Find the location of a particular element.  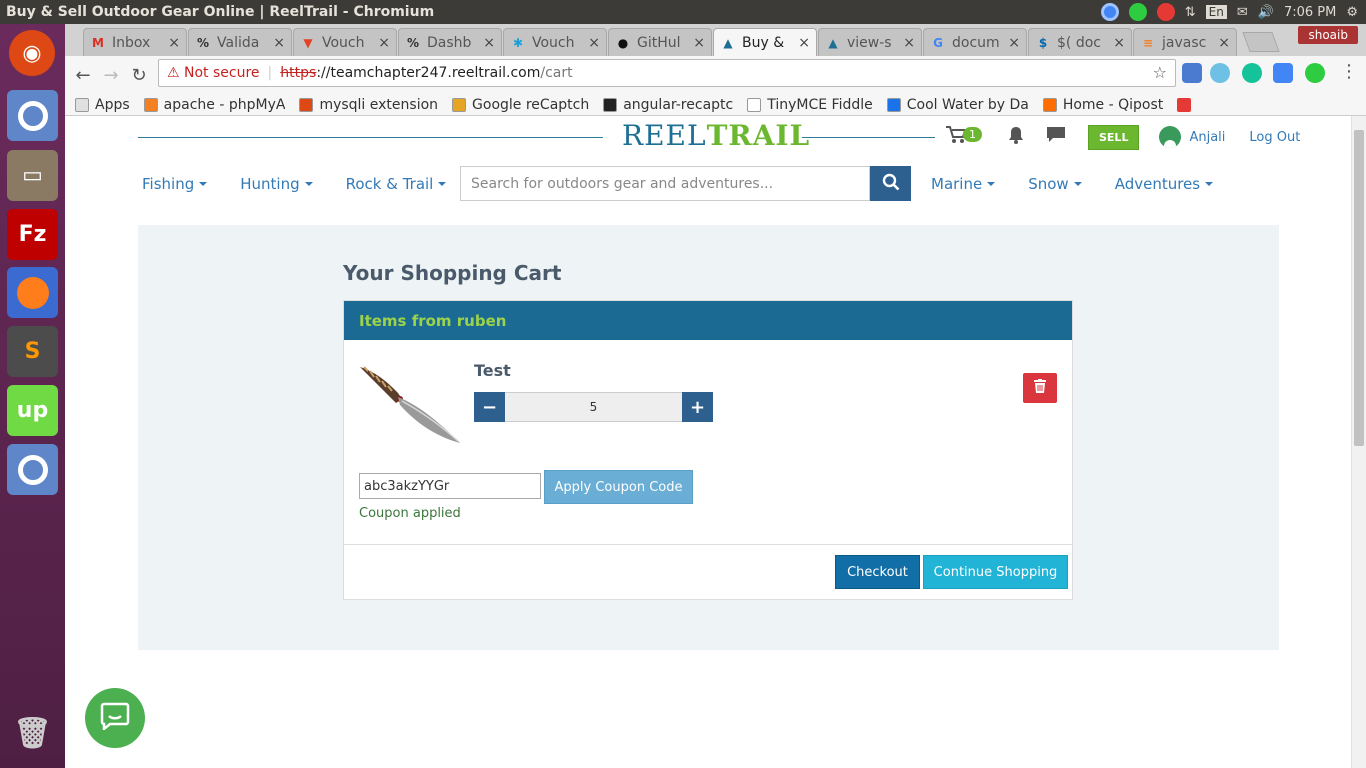

gear-icon: ⚙ is located at coordinates (1352, 12).